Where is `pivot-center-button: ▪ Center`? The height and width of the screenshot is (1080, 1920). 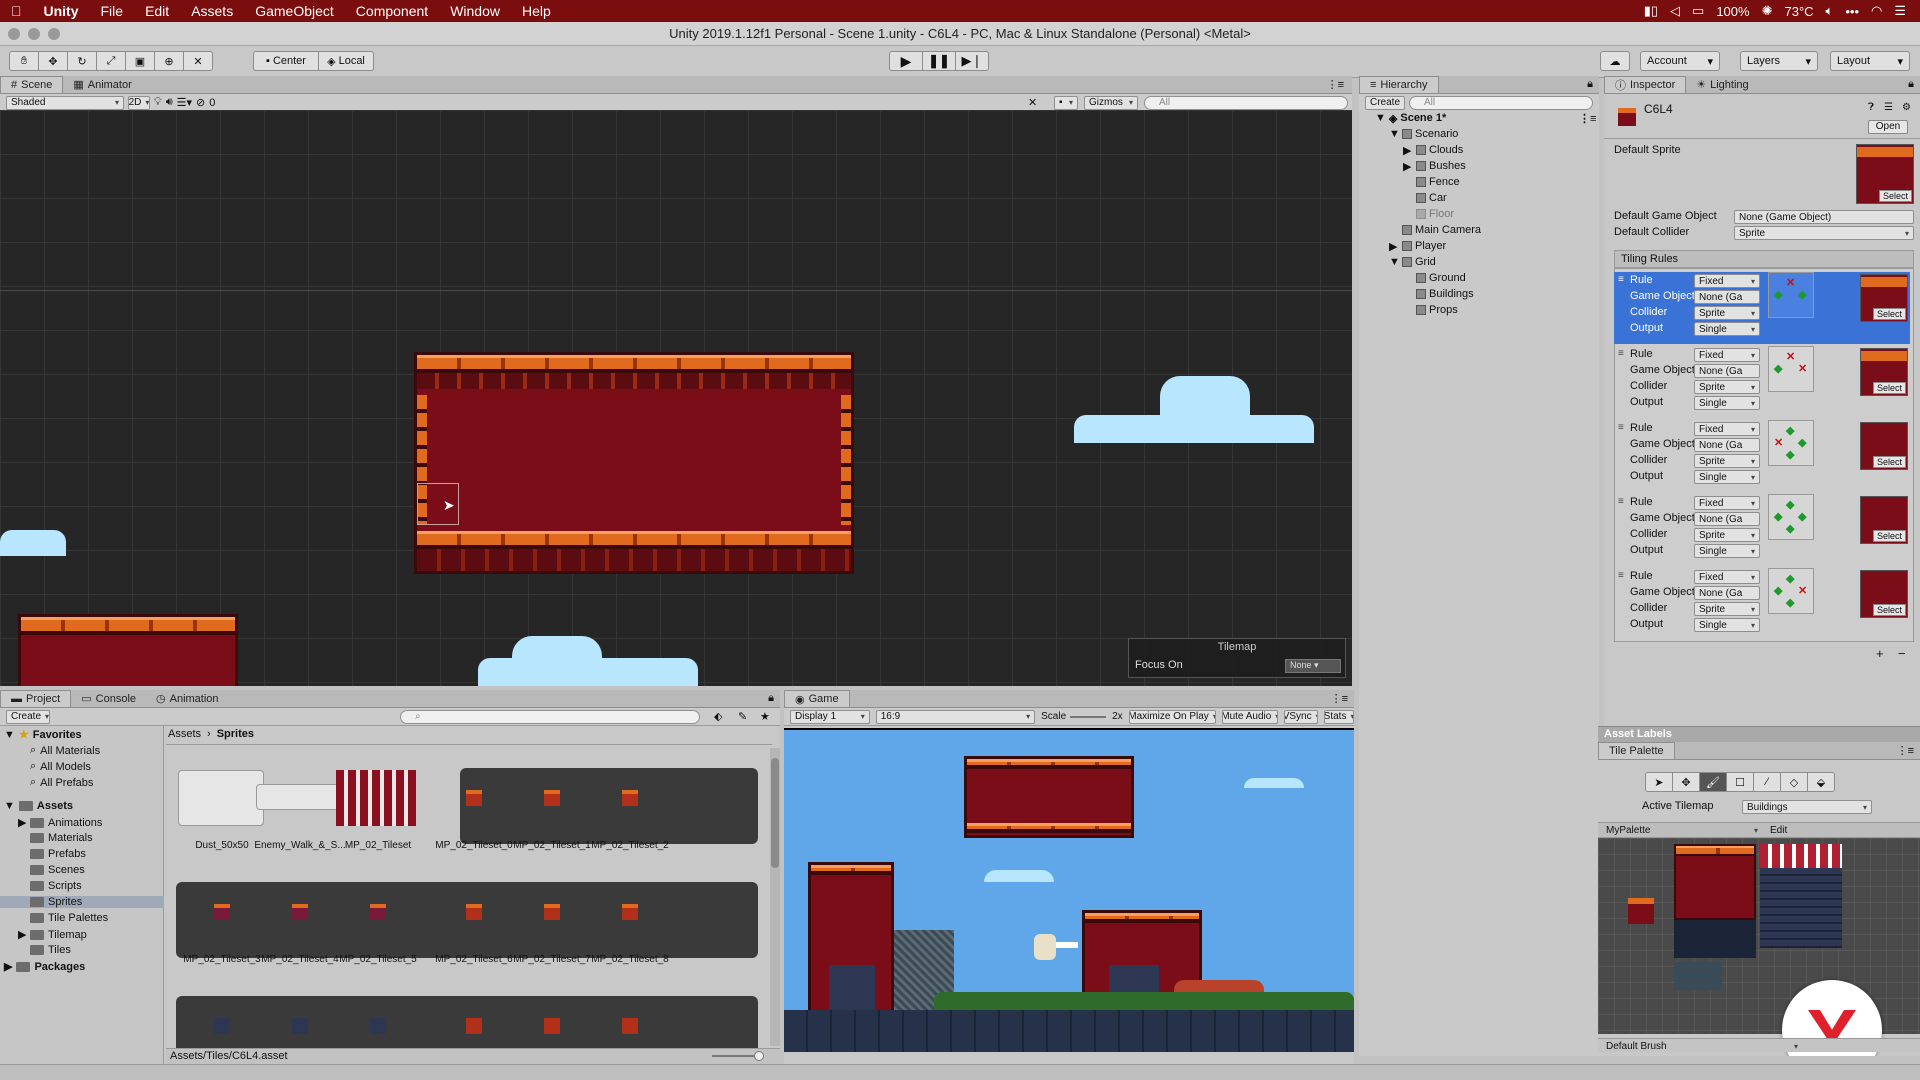
pivot-center-button: ▪ Center is located at coordinates (286, 61).